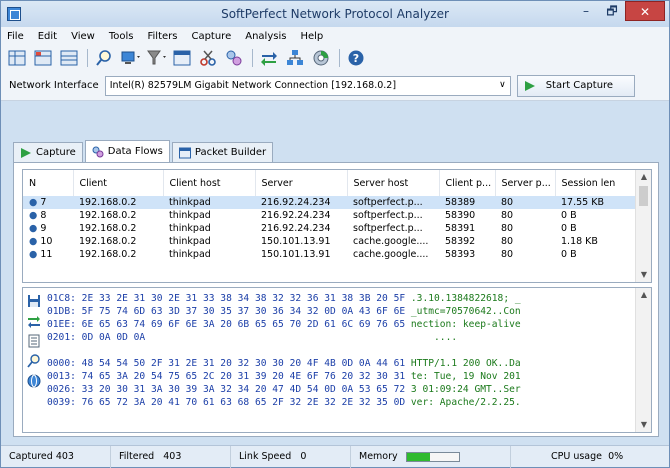 The height and width of the screenshot is (468, 670). I want to click on flow-number: 7, so click(43, 202).